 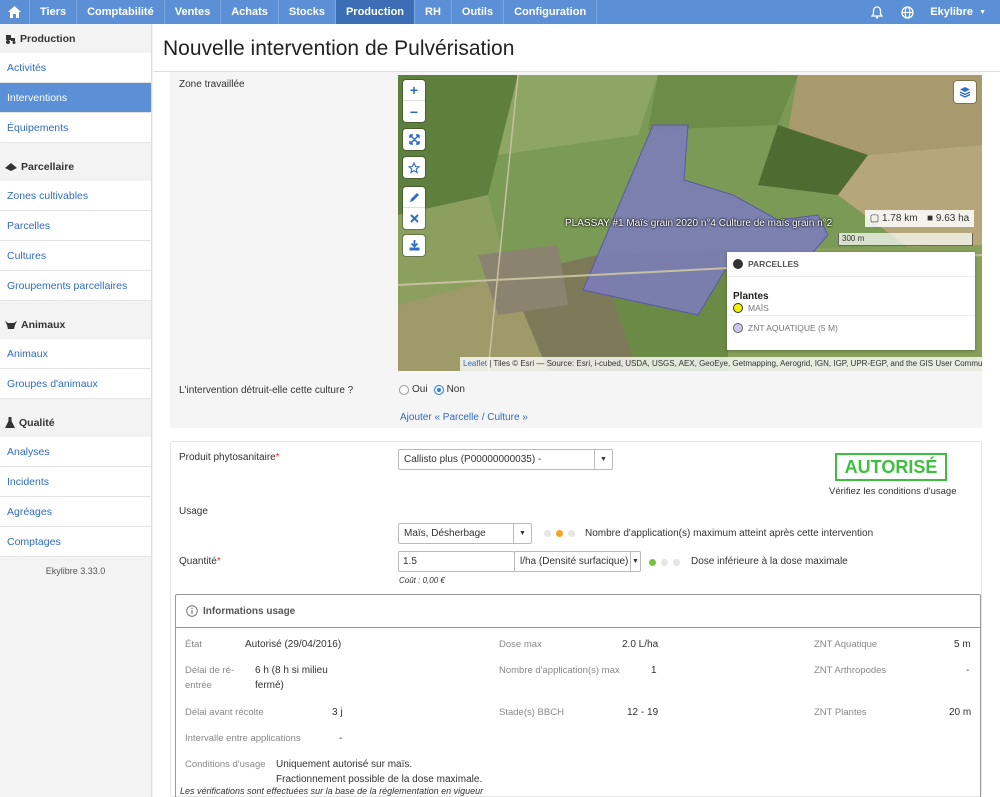 What do you see at coordinates (11, 39) in the screenshot?
I see `tractor-icon` at bounding box center [11, 39].